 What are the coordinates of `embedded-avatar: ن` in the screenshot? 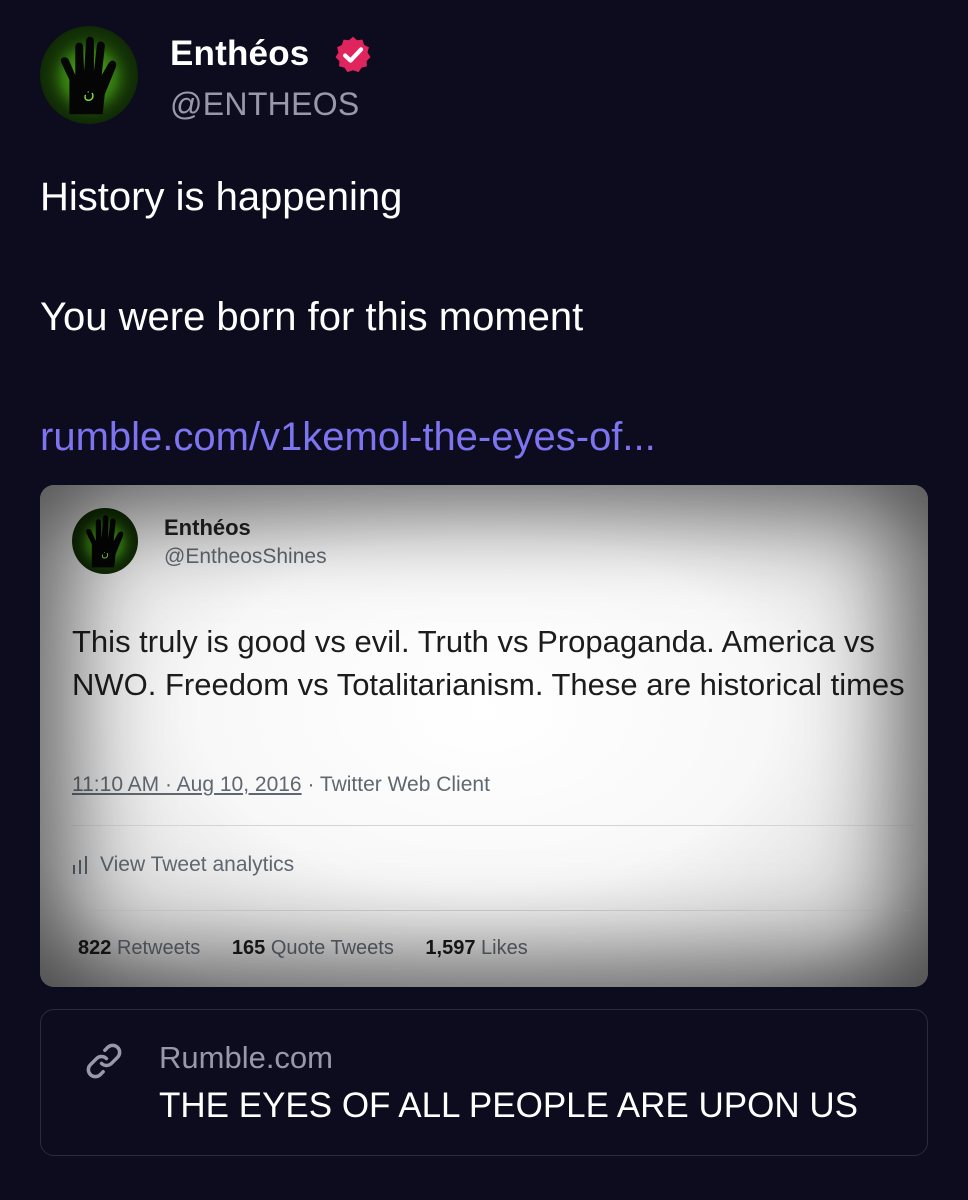 It's located at (105, 541).